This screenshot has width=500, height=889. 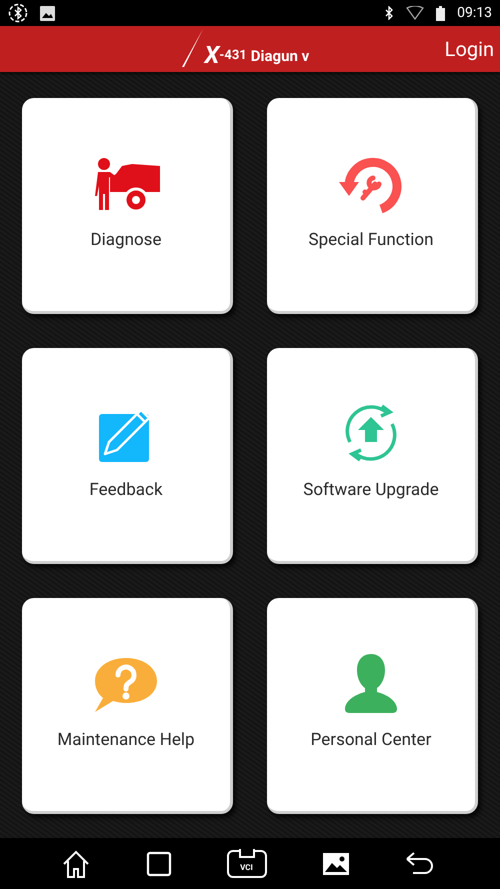 I want to click on bluetooth-badge-icon, so click(x=18, y=13).